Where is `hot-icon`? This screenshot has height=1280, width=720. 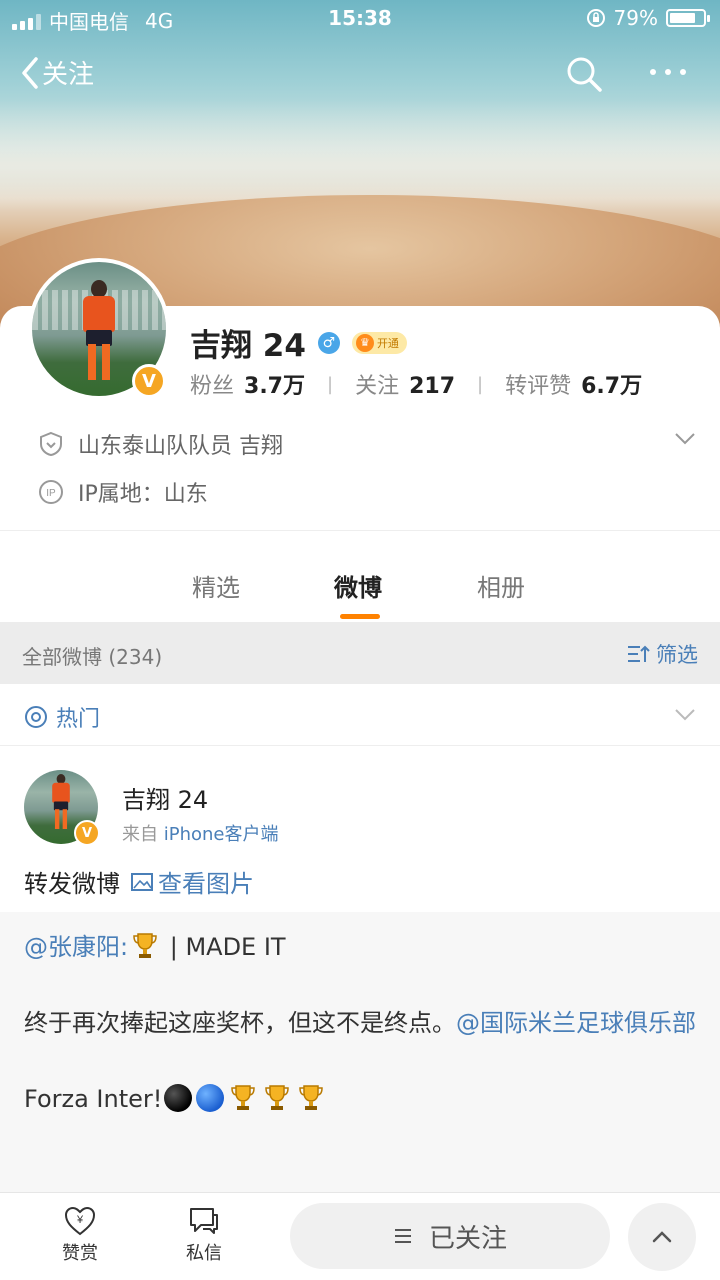 hot-icon is located at coordinates (36, 717).